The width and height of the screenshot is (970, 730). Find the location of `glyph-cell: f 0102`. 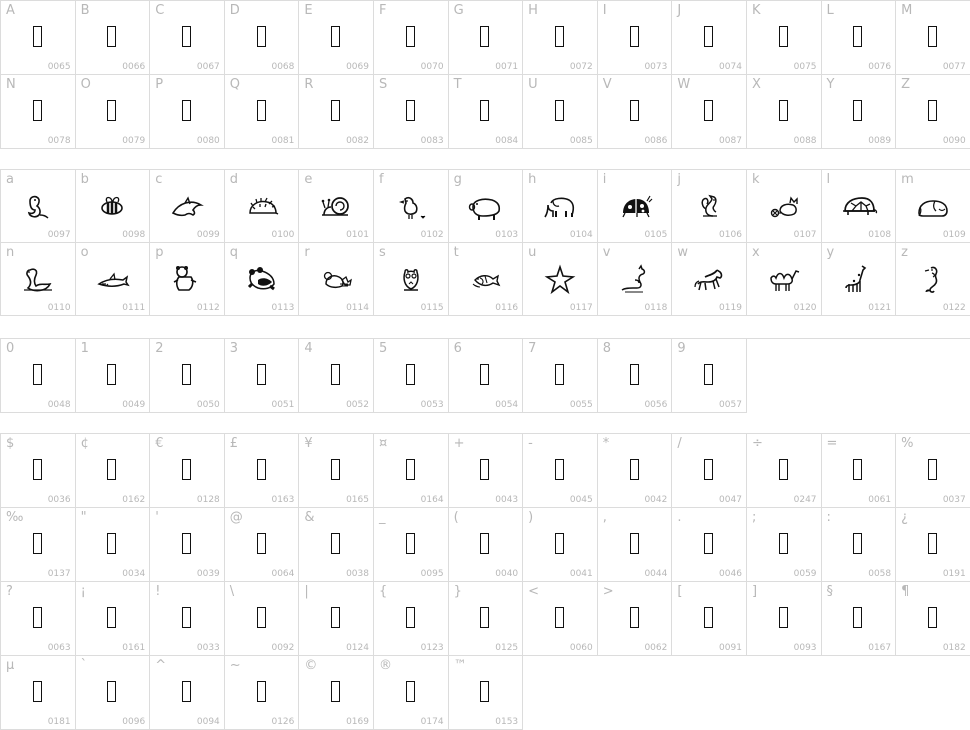

glyph-cell: f 0102 is located at coordinates (411, 206).